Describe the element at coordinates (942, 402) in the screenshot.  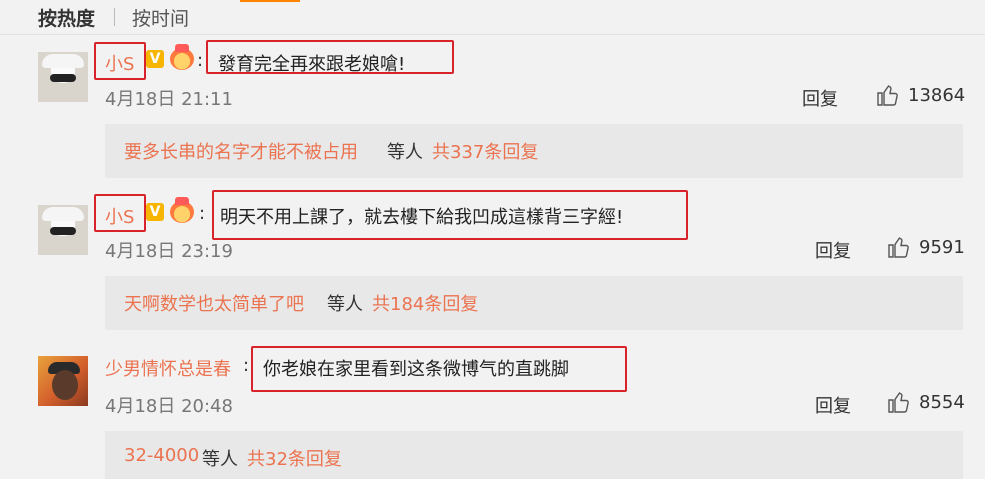
I see `like-count: 8554` at that location.